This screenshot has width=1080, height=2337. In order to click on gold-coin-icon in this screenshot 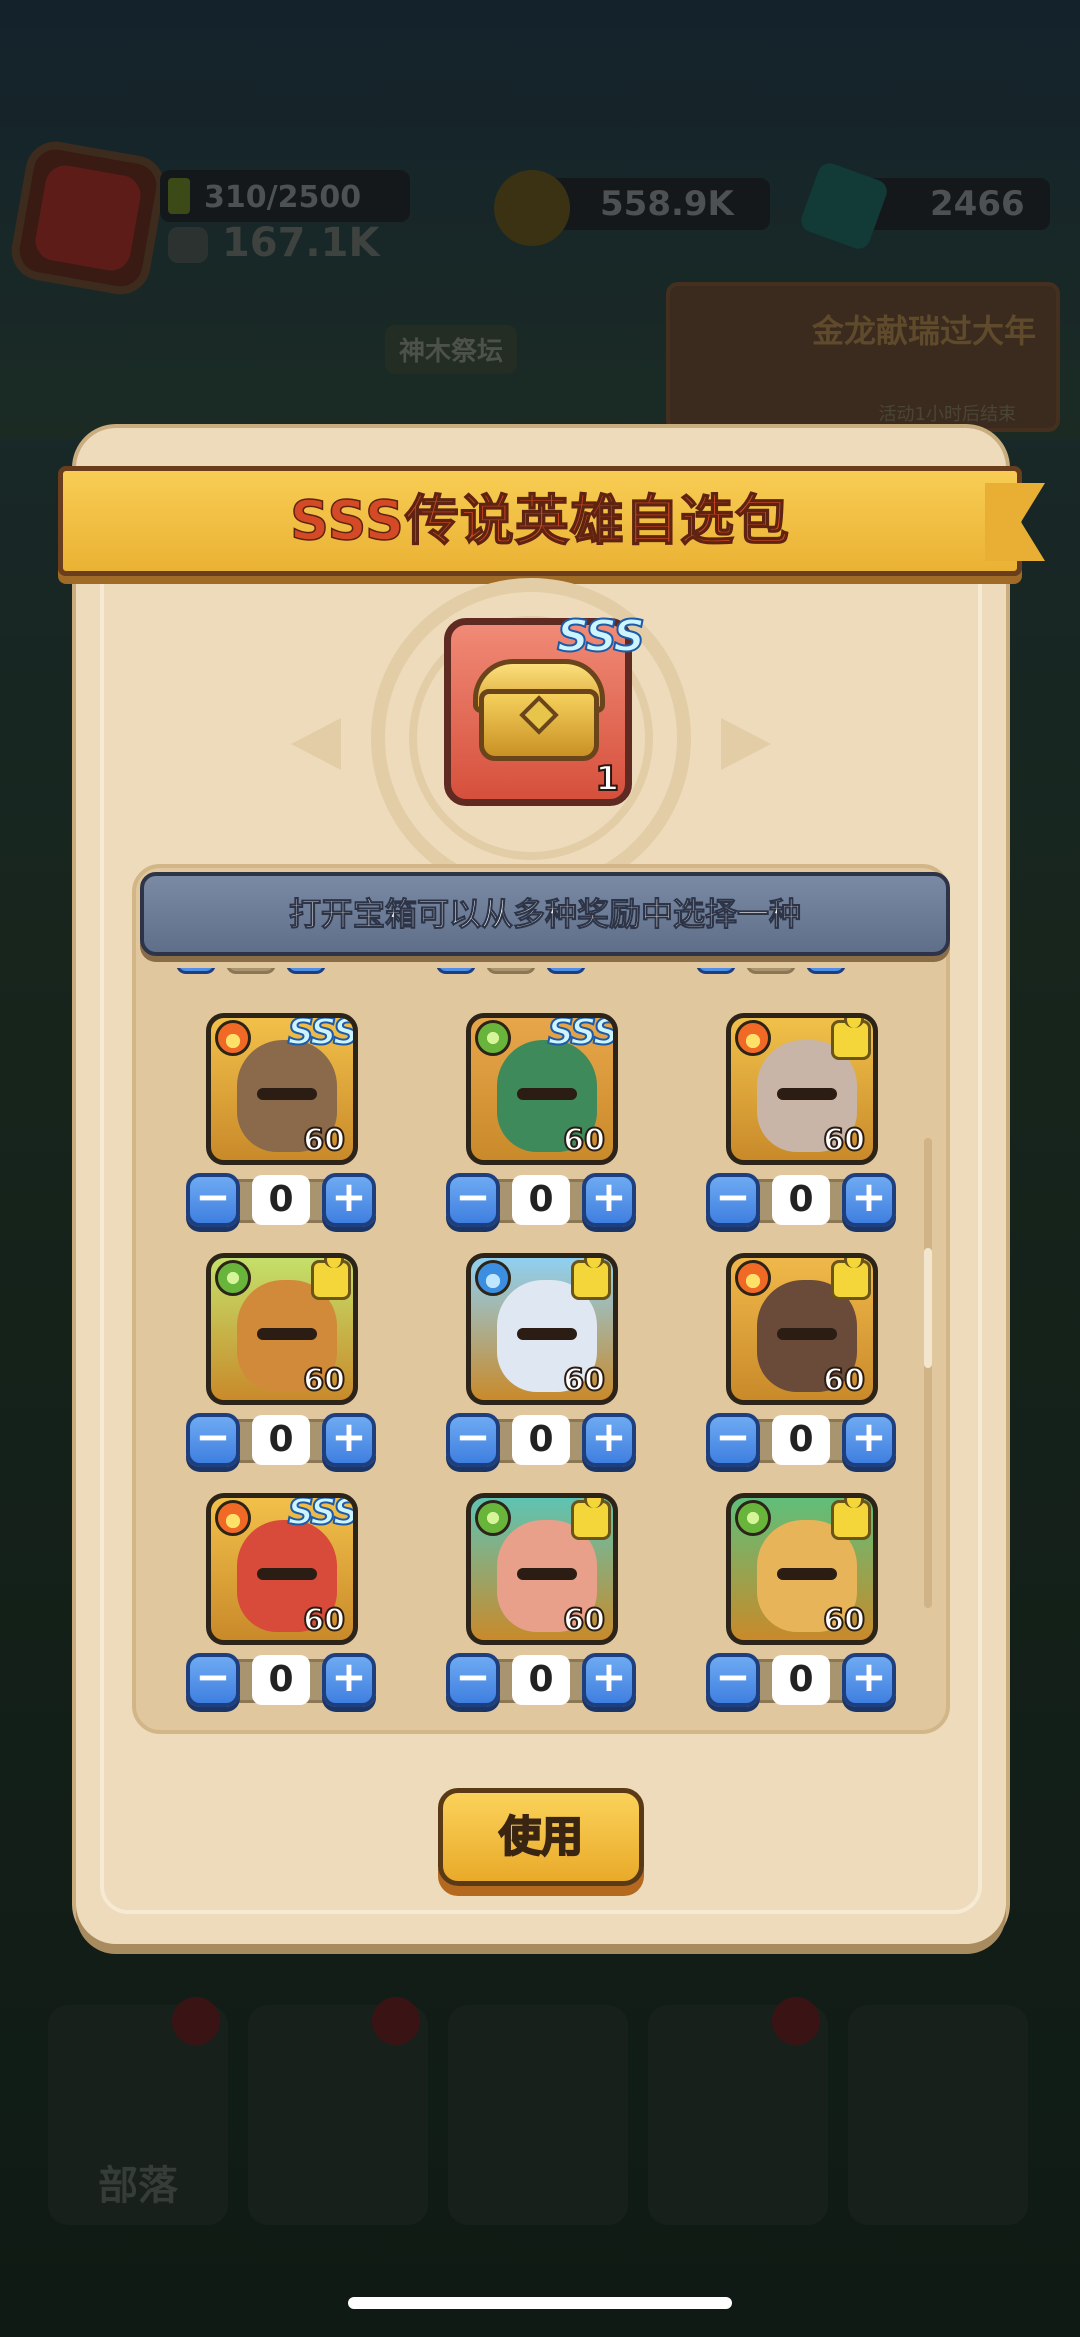, I will do `click(532, 208)`.